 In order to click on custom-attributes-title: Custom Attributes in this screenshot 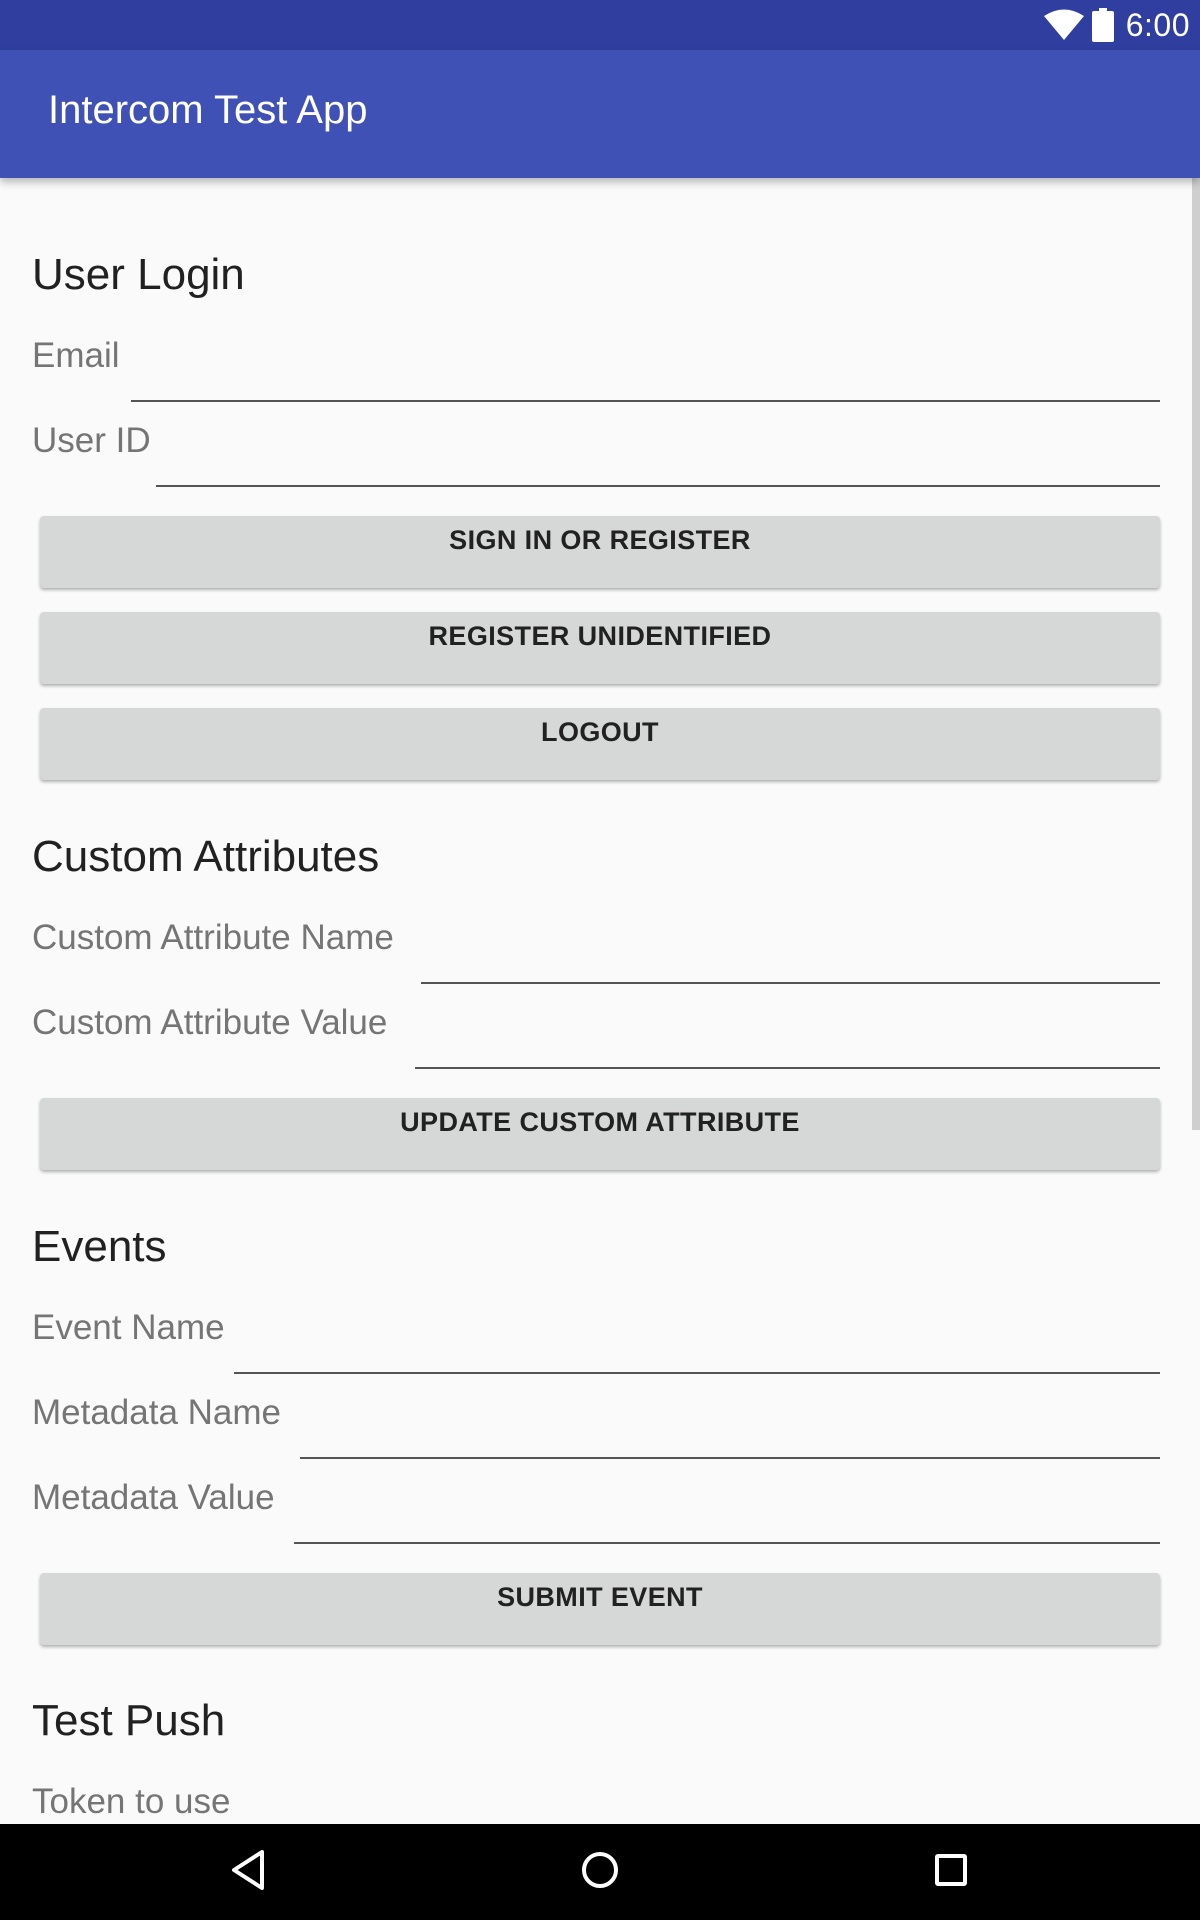, I will do `click(206, 856)`.